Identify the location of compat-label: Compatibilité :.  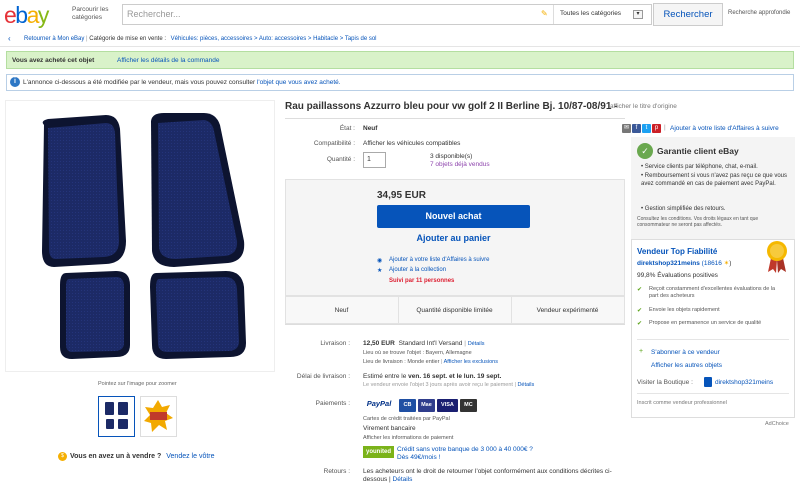
(334, 143).